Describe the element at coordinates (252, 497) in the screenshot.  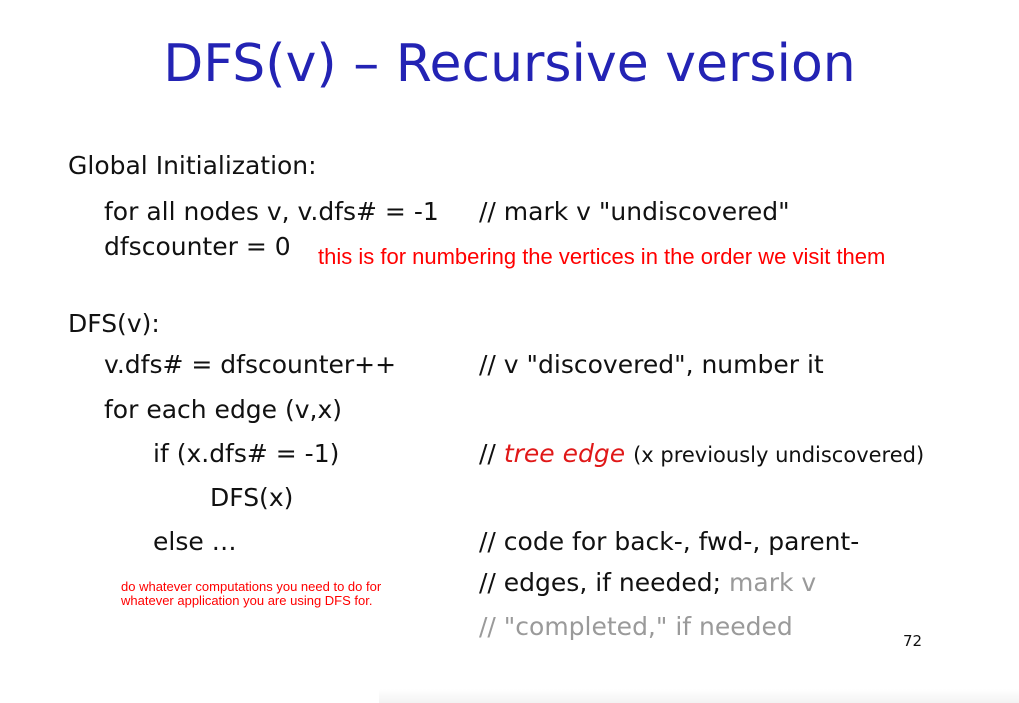
I see `body-line4-code: DFS(x)` at that location.